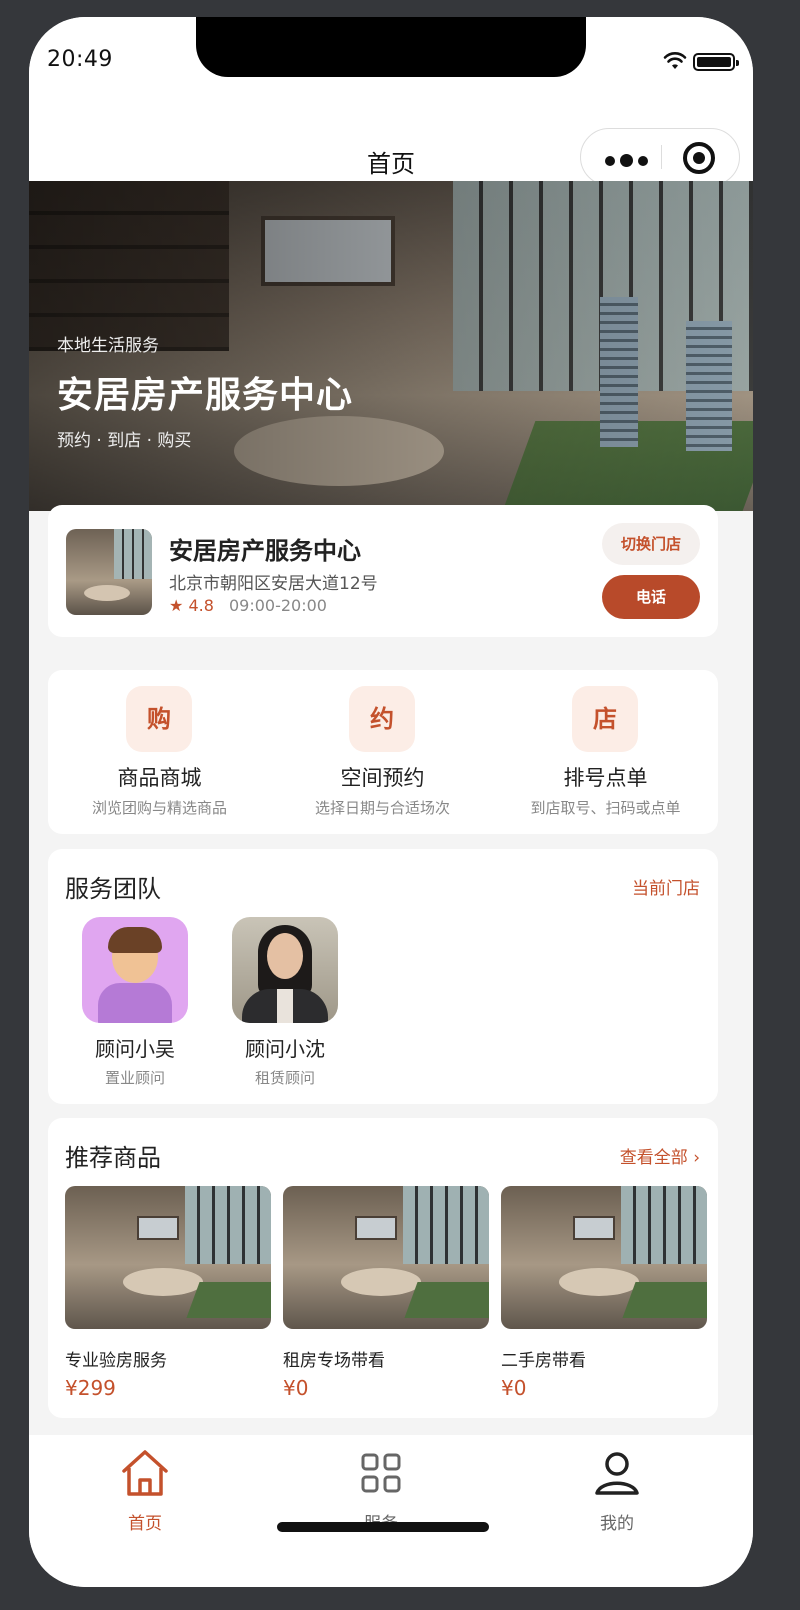 The image size is (800, 1610). I want to click on member-role: 租赁顾问, so click(284, 1078).